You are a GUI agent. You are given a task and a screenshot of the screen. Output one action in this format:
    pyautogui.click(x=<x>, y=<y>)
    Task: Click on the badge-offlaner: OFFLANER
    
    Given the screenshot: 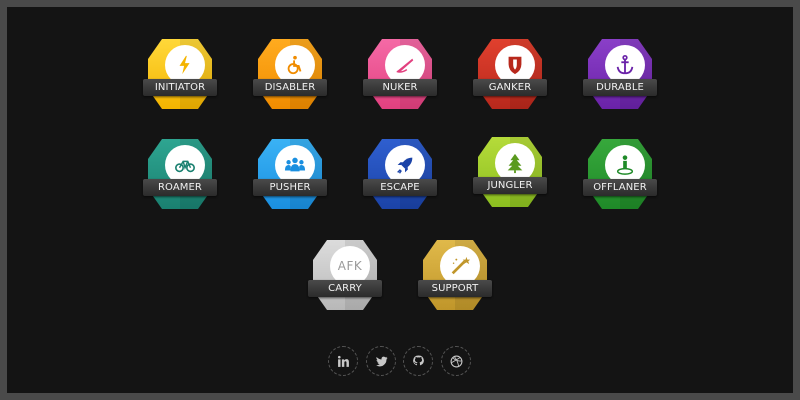 What is the action you would take?
    pyautogui.click(x=625, y=174)
    